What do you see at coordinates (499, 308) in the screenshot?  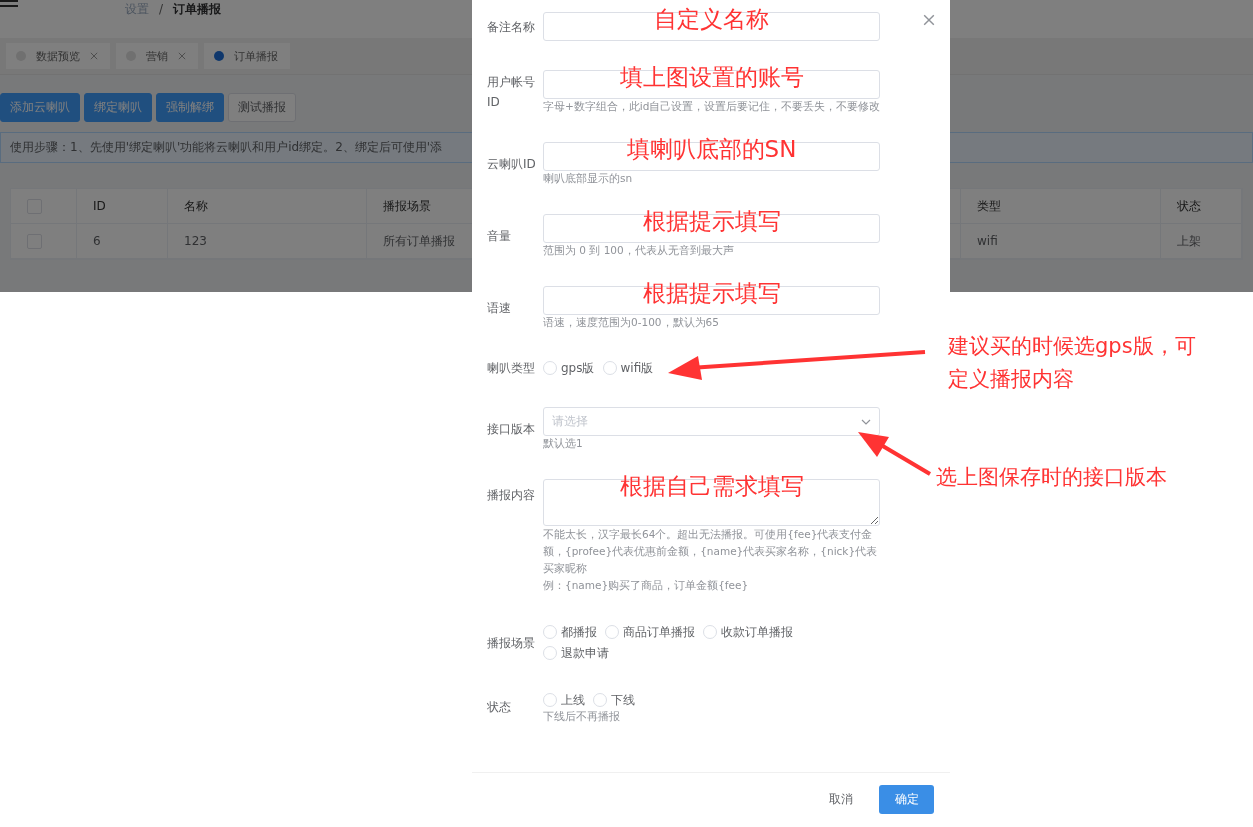 I see `field-label: 语速` at bounding box center [499, 308].